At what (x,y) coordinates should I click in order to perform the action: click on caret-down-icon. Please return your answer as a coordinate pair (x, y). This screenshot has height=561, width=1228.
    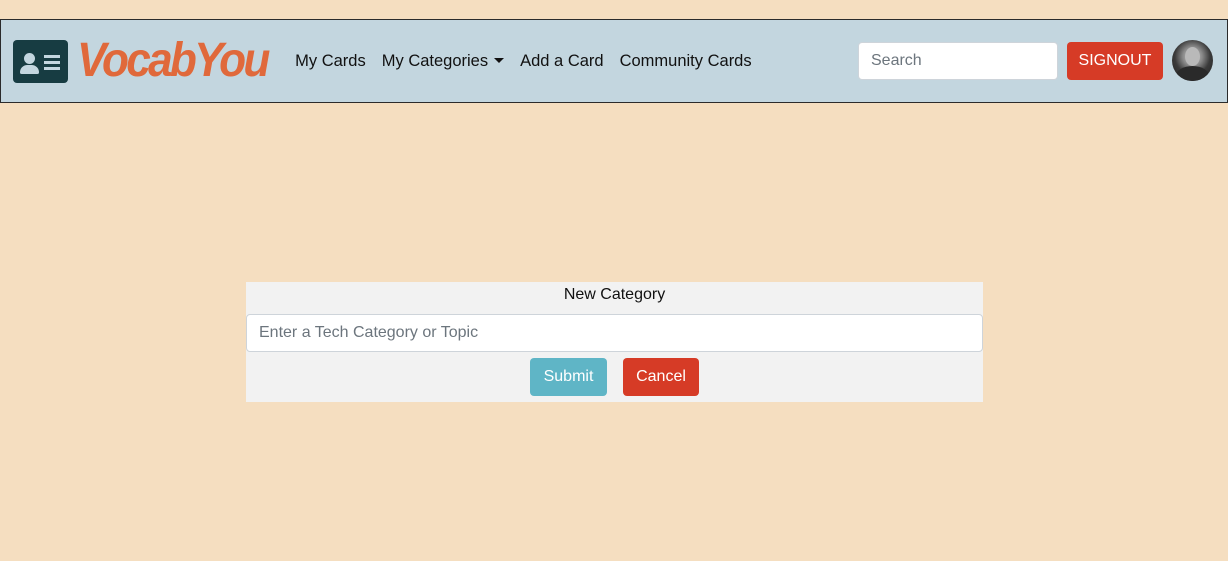
    Looking at the image, I should click on (499, 60).